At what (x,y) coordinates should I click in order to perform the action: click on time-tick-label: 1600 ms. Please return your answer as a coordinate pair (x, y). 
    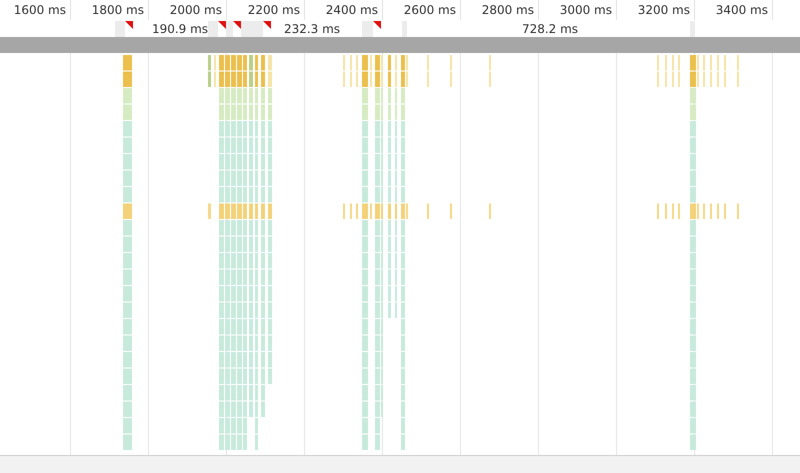
    Looking at the image, I should click on (40, 10).